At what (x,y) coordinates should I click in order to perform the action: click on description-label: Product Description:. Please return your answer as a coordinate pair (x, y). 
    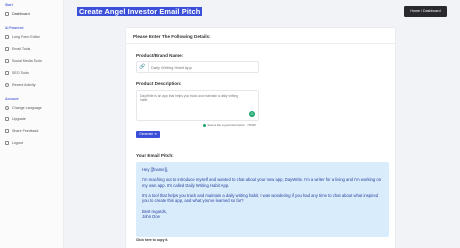
    Looking at the image, I should click on (159, 83).